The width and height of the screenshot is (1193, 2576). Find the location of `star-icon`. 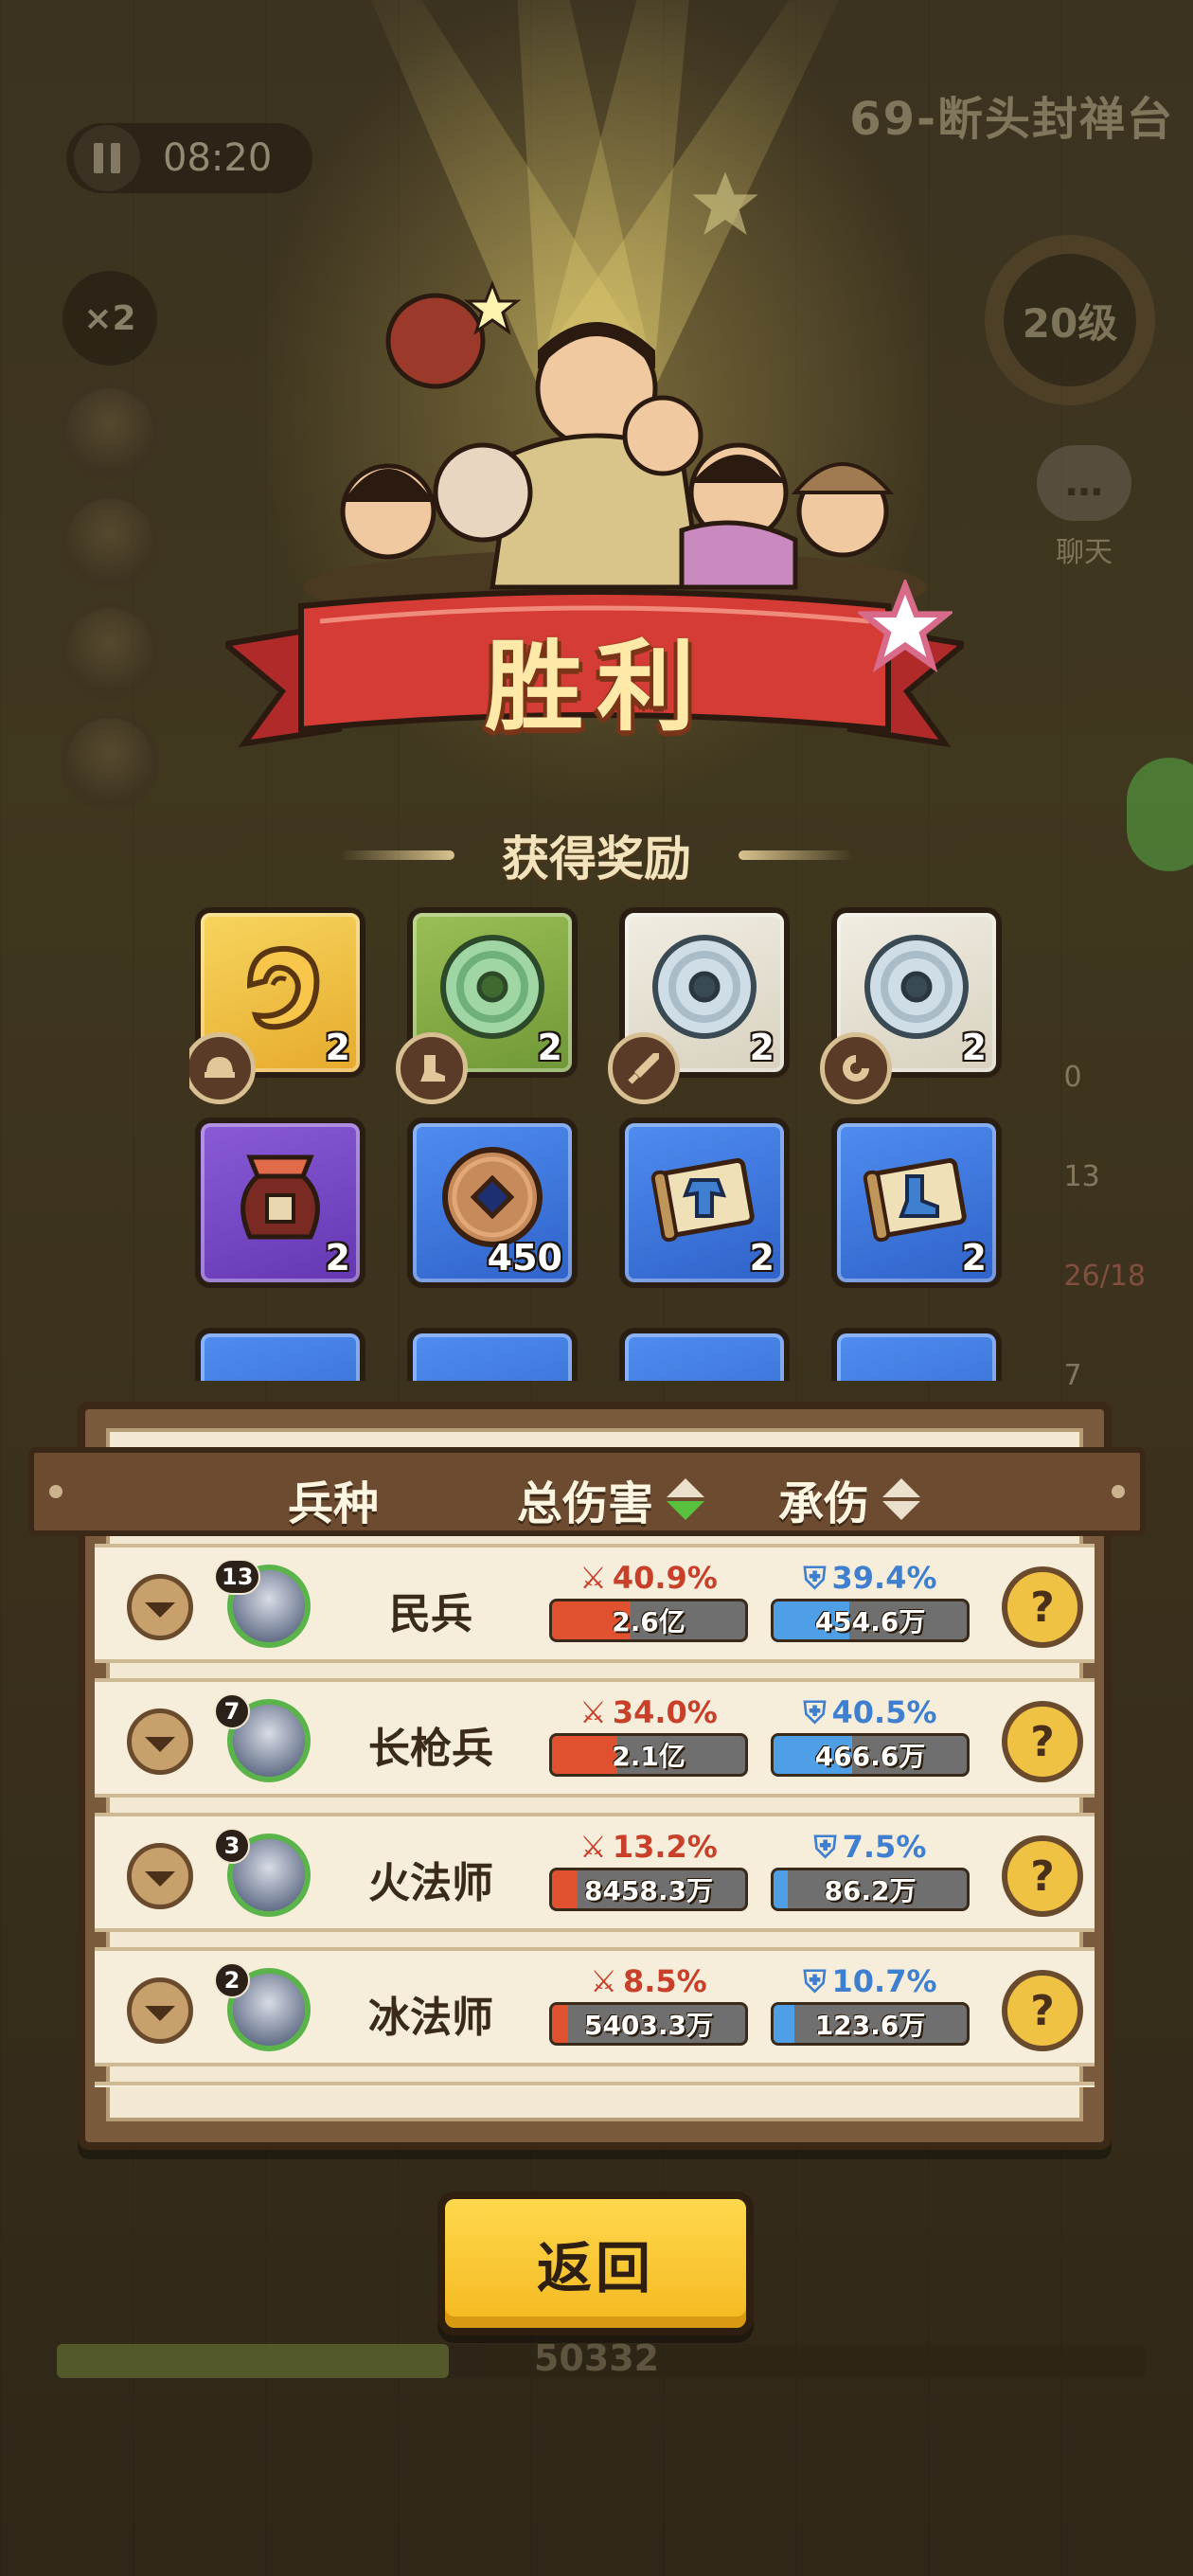

star-icon is located at coordinates (725, 203).